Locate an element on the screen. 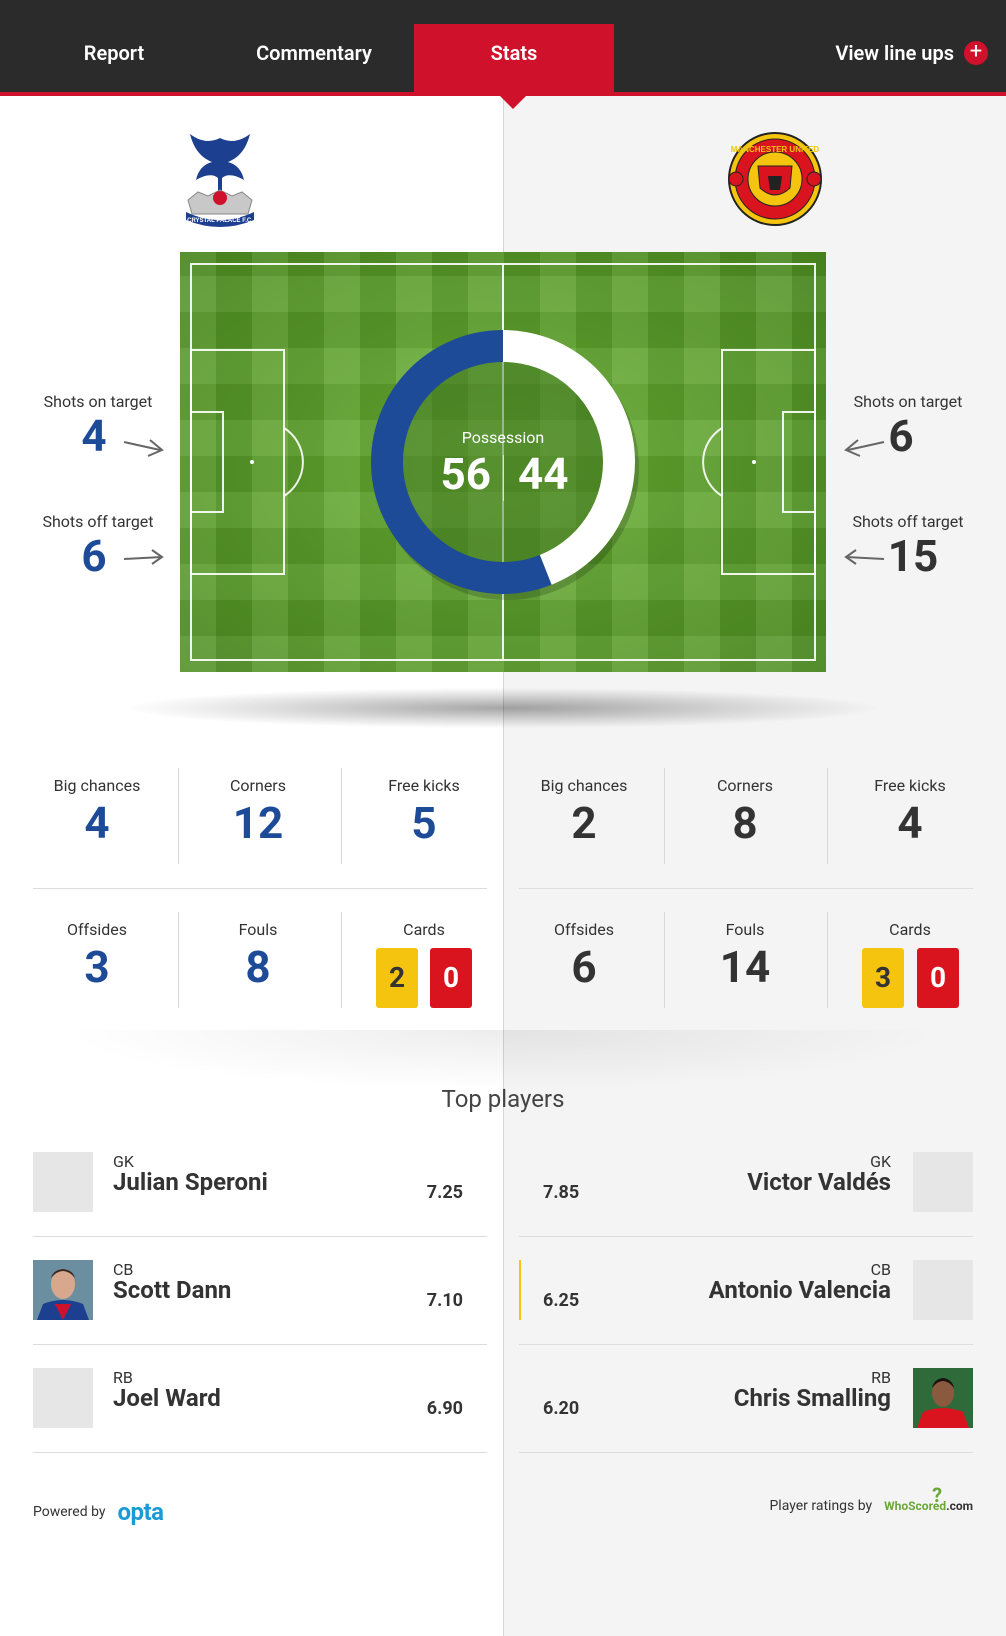 This screenshot has height=1636, width=1006. stat-value: 8 is located at coordinates (745, 823).